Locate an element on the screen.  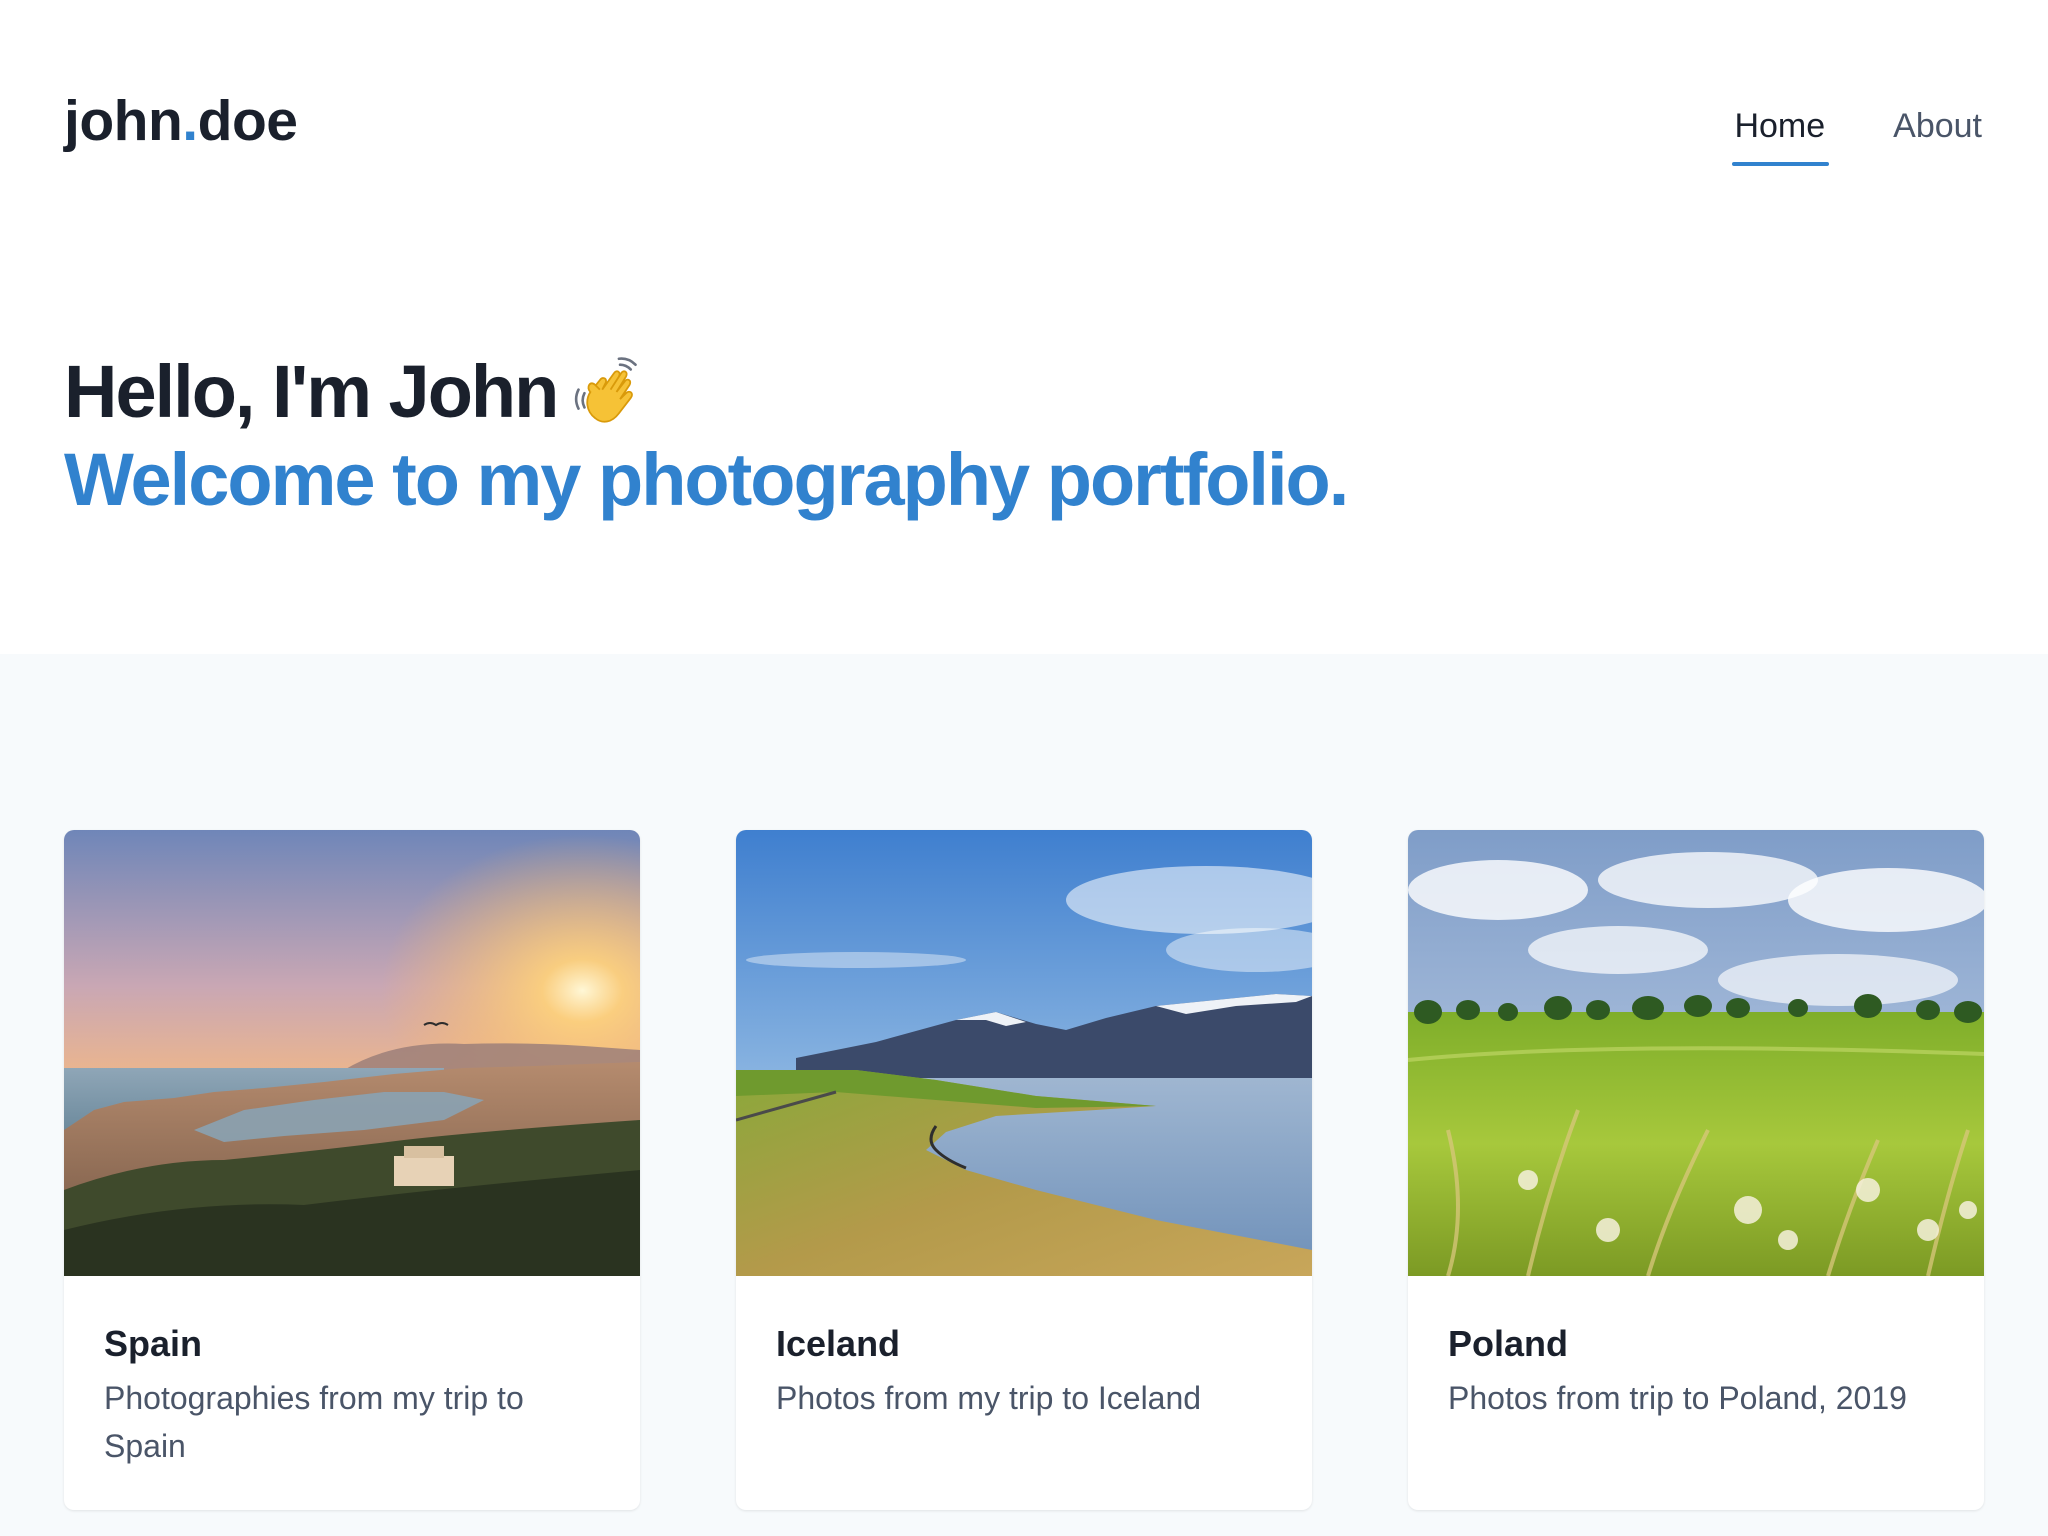
main-nav: Home About is located at coordinates (1857, 135).